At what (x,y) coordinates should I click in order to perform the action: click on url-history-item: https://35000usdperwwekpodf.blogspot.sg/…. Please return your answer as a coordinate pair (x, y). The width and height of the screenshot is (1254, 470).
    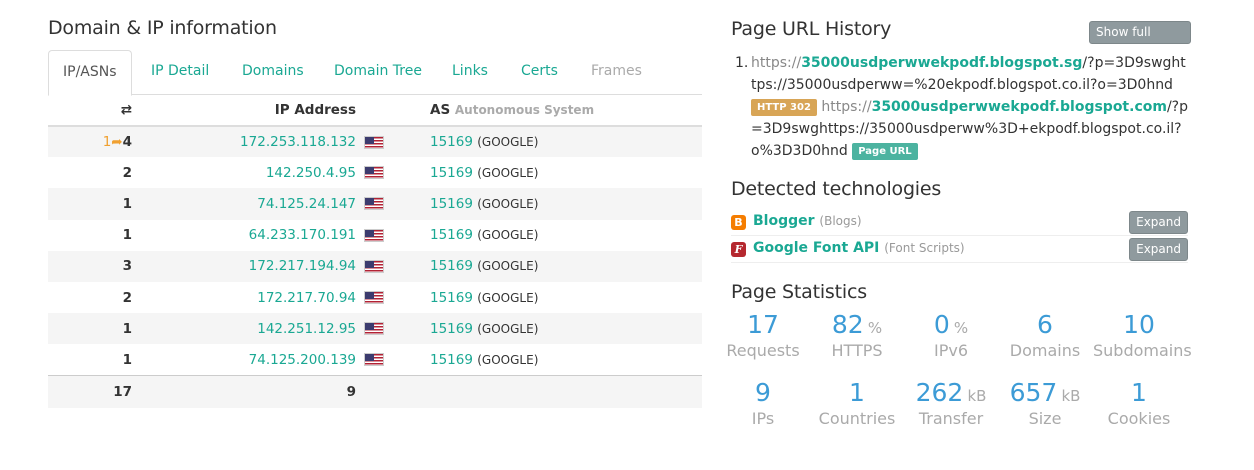
    Looking at the image, I should click on (970, 107).